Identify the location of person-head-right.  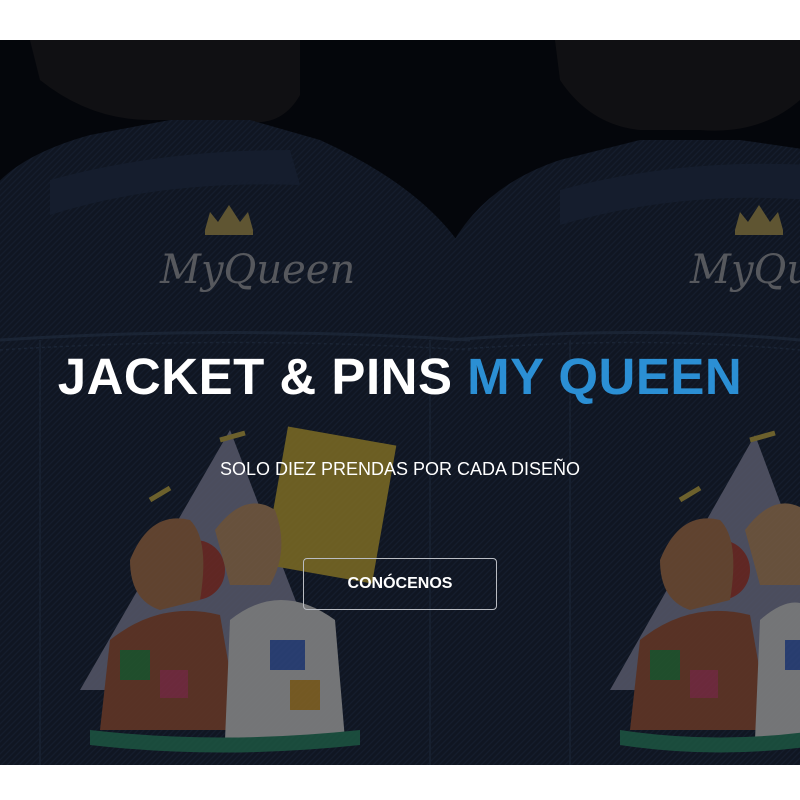
(677, 85).